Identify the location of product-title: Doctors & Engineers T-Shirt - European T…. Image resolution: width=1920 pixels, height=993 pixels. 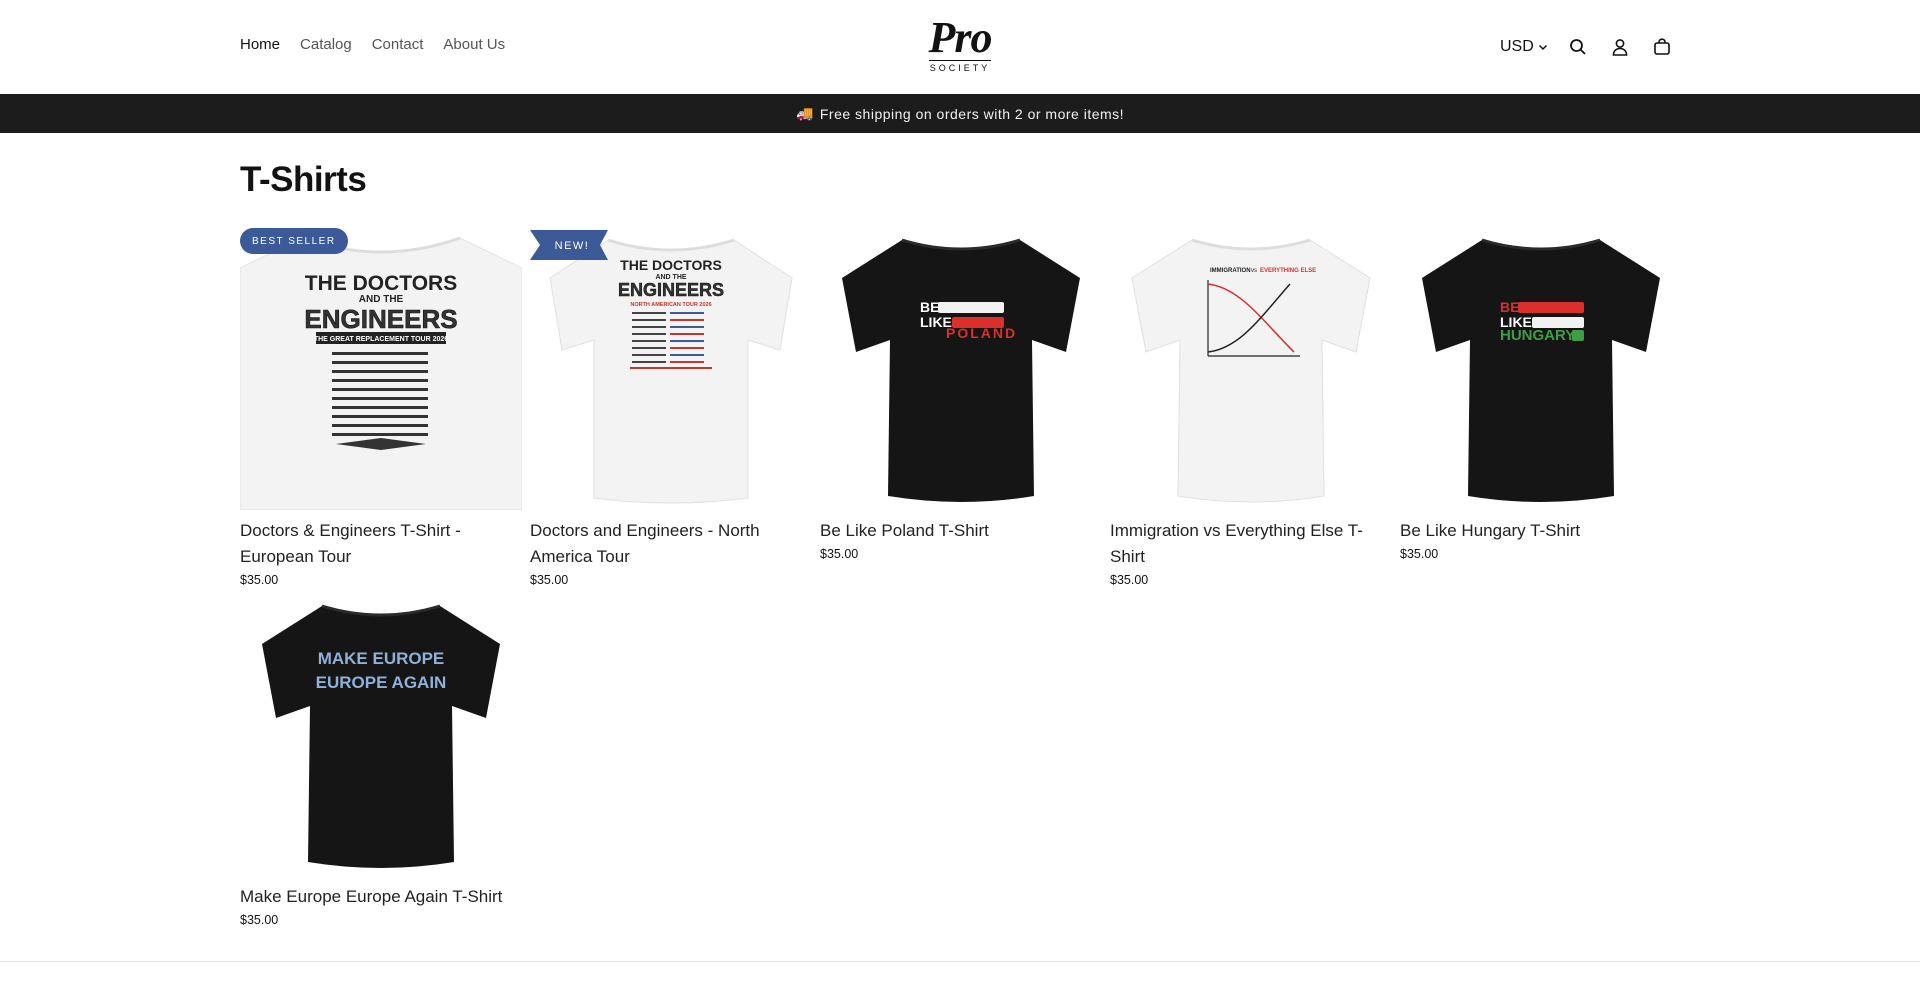
(381, 544).